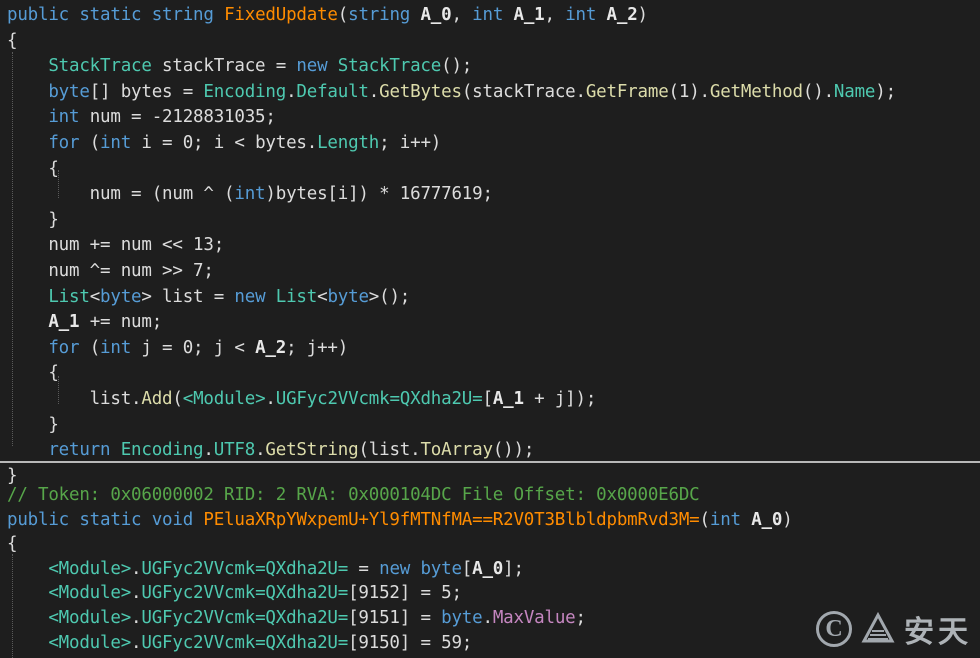 The image size is (980, 658). What do you see at coordinates (410, 143) in the screenshot?
I see `code-token: ; i++)` at bounding box center [410, 143].